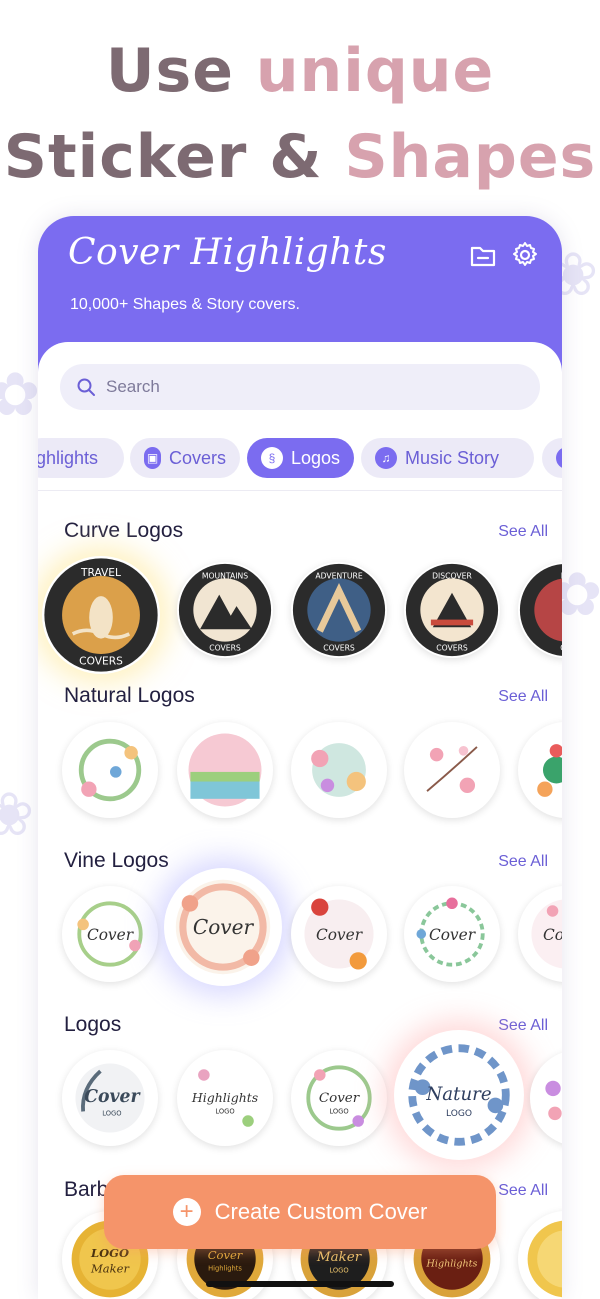 Image resolution: width=600 pixels, height=1299 pixels. Describe the element at coordinates (133, 386) in the screenshot. I see `search-placeholder: Search` at that location.